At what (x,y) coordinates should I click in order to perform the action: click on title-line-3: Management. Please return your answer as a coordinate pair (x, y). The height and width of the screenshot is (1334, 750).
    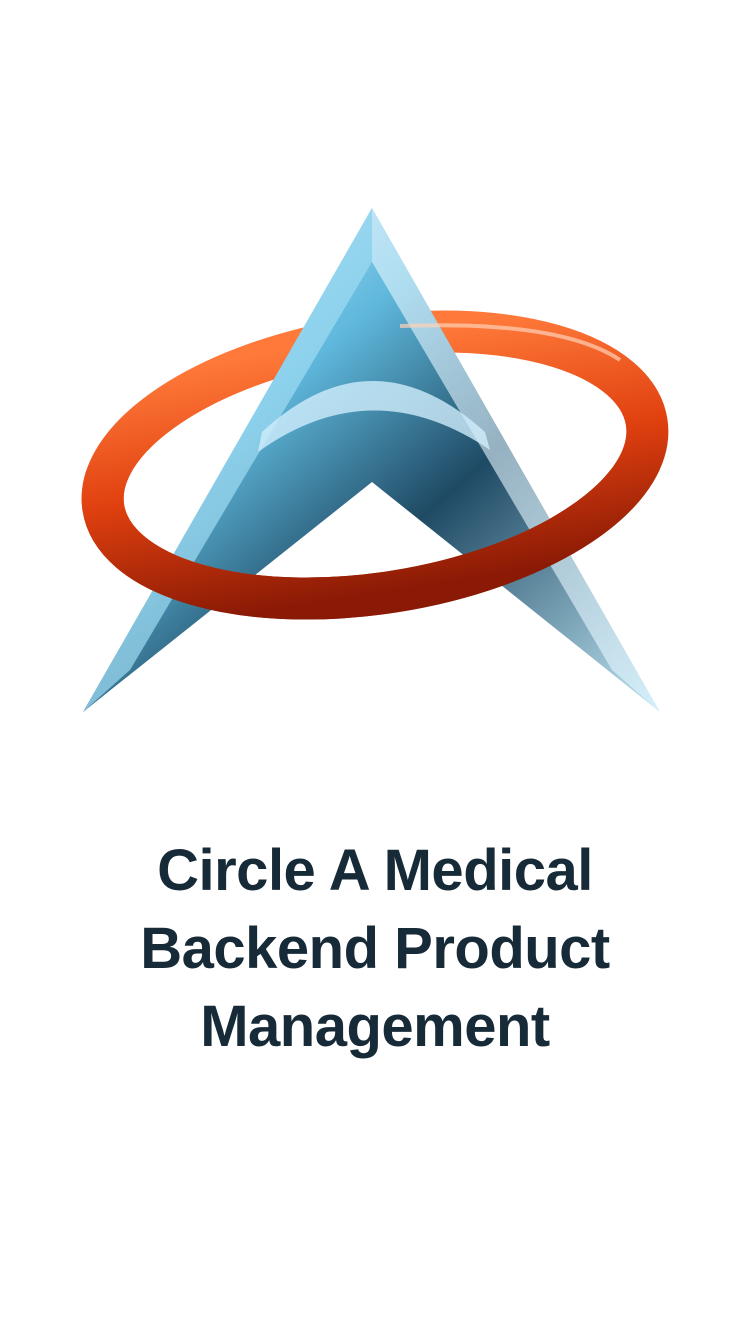
    Looking at the image, I should click on (375, 1026).